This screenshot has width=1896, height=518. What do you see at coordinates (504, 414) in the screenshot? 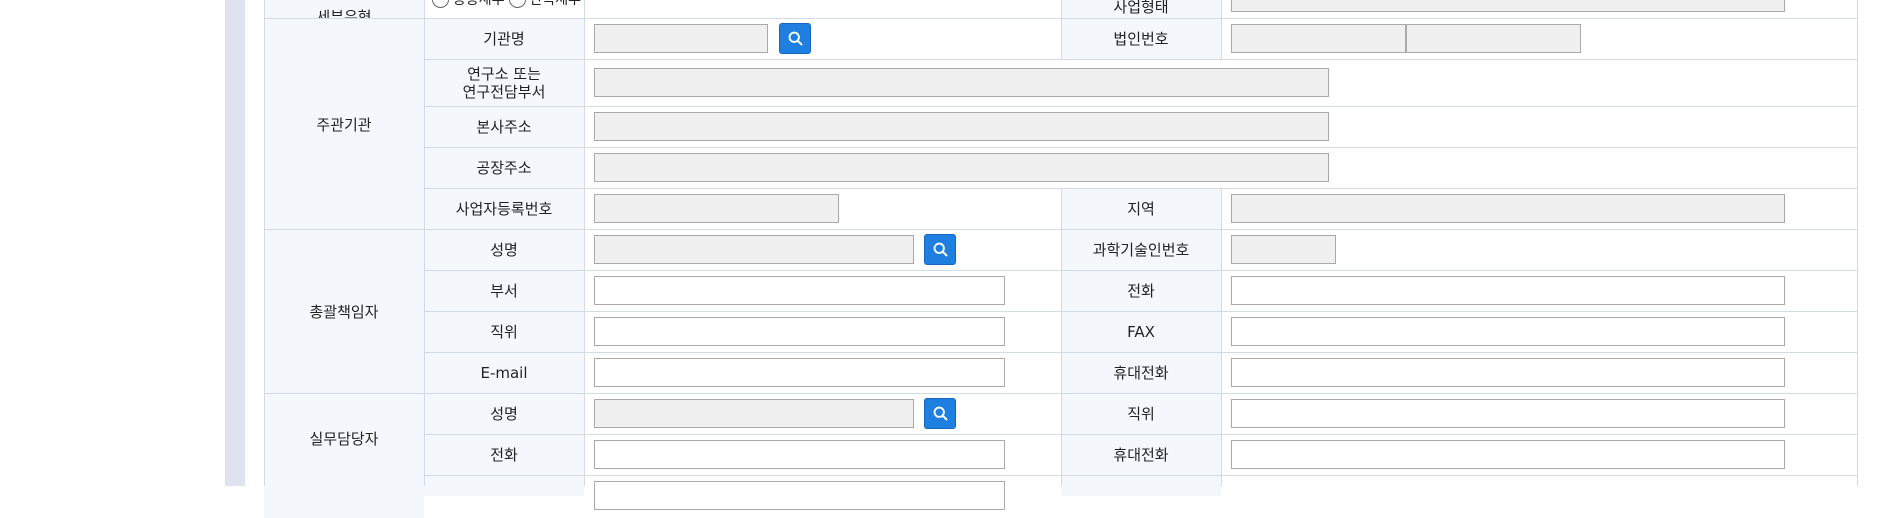
I see `label-staff-name: 성명` at bounding box center [504, 414].